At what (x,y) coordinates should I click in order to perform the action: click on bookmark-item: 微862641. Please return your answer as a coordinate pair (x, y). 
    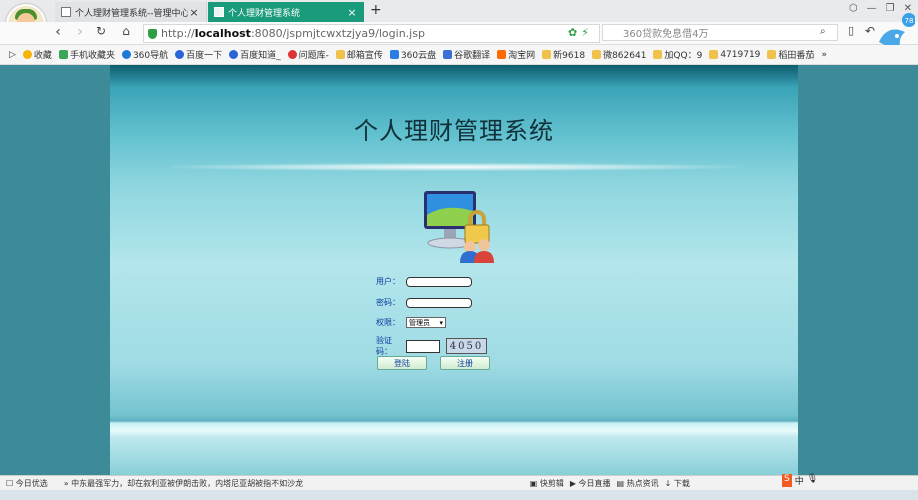
    Looking at the image, I should click on (619, 54).